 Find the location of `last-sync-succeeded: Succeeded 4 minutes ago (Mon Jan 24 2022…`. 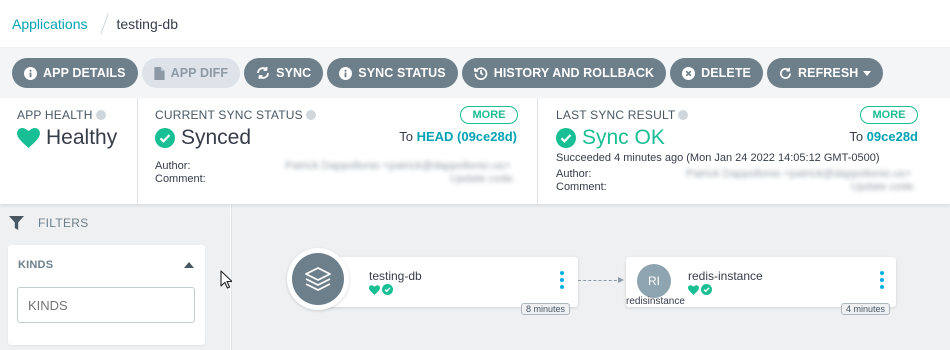

last-sync-succeeded: Succeeded 4 minutes ago (Mon Jan 24 2022… is located at coordinates (718, 158).